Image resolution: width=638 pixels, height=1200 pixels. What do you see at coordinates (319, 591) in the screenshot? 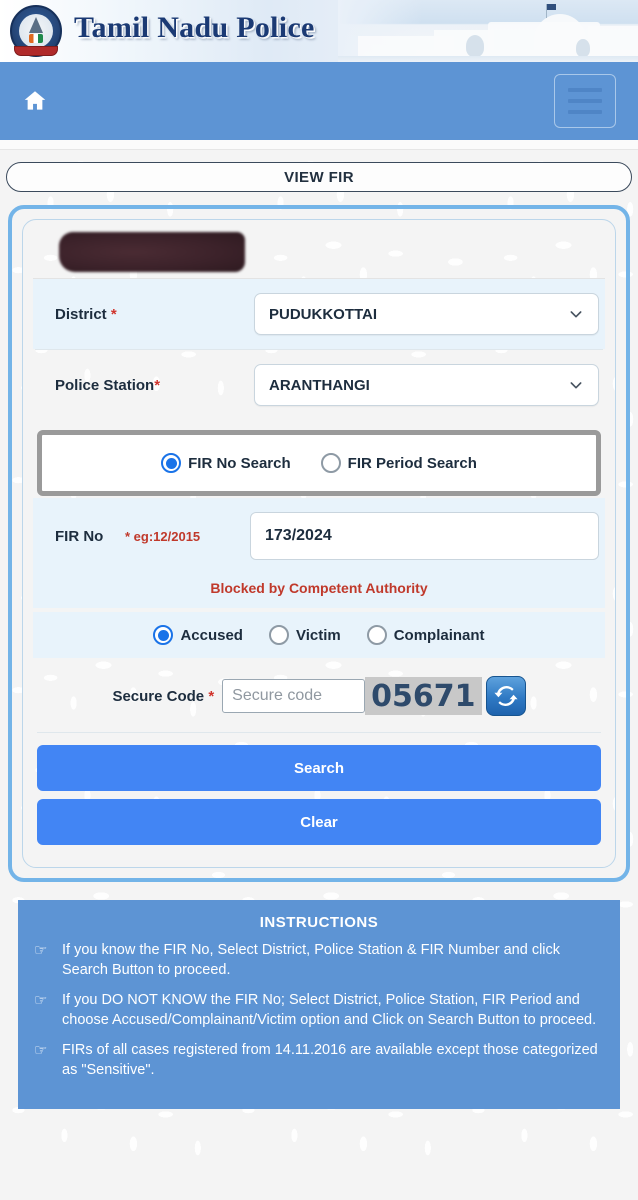
I see `error-message: Blocked by Competent Authority` at bounding box center [319, 591].